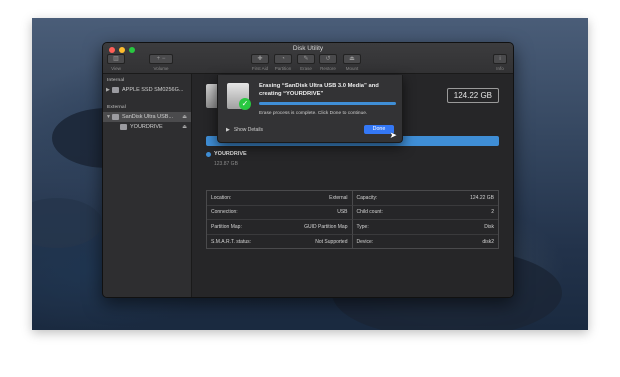 This screenshot has height=377, width=620. Describe the element at coordinates (326, 226) in the screenshot. I see `info-value: GUID Partition Map` at that location.